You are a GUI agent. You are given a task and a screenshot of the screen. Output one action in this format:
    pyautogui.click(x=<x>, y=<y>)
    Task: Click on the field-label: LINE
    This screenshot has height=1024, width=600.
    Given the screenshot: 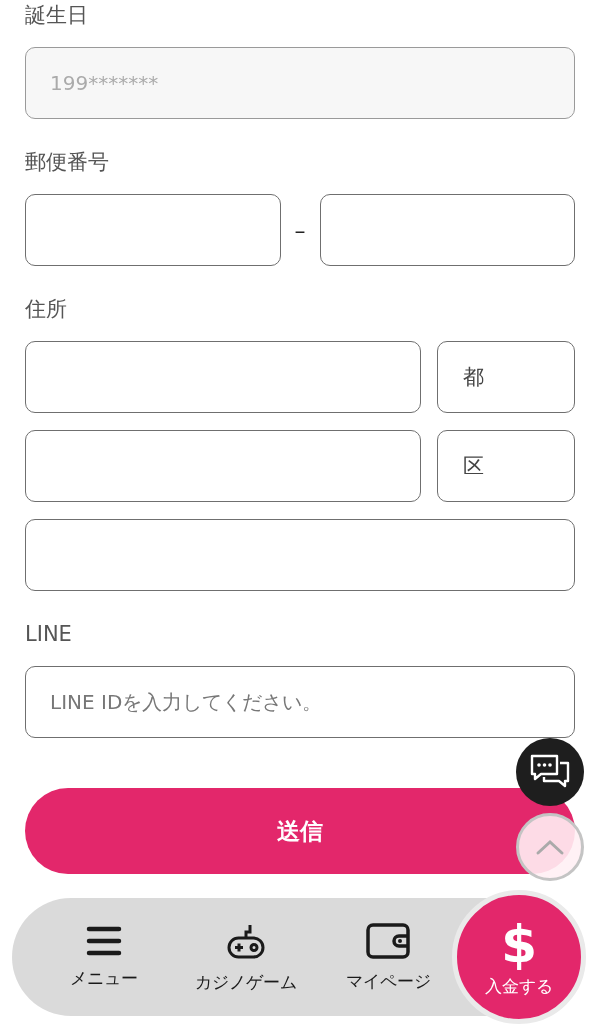 What is the action you would take?
    pyautogui.click(x=49, y=634)
    